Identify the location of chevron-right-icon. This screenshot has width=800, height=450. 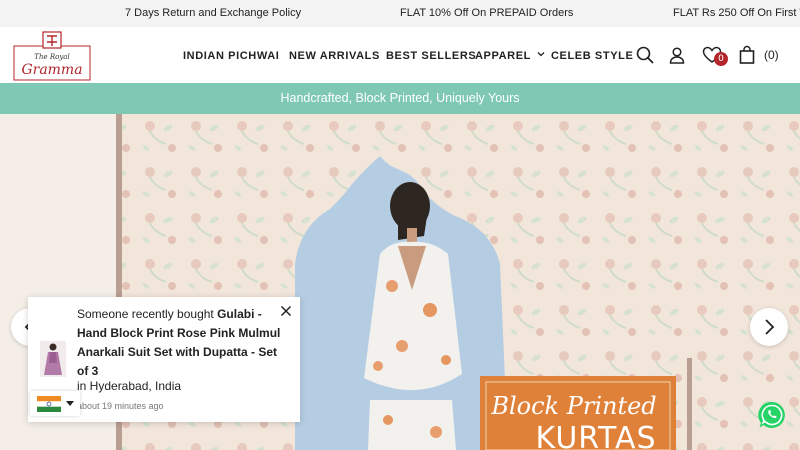
(770, 327).